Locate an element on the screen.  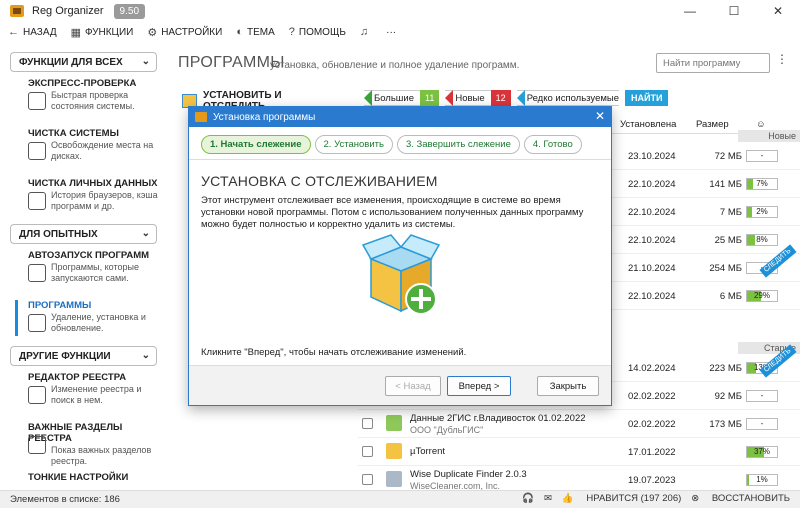
filter-big: Большие 11 is located at coordinates (402, 98).